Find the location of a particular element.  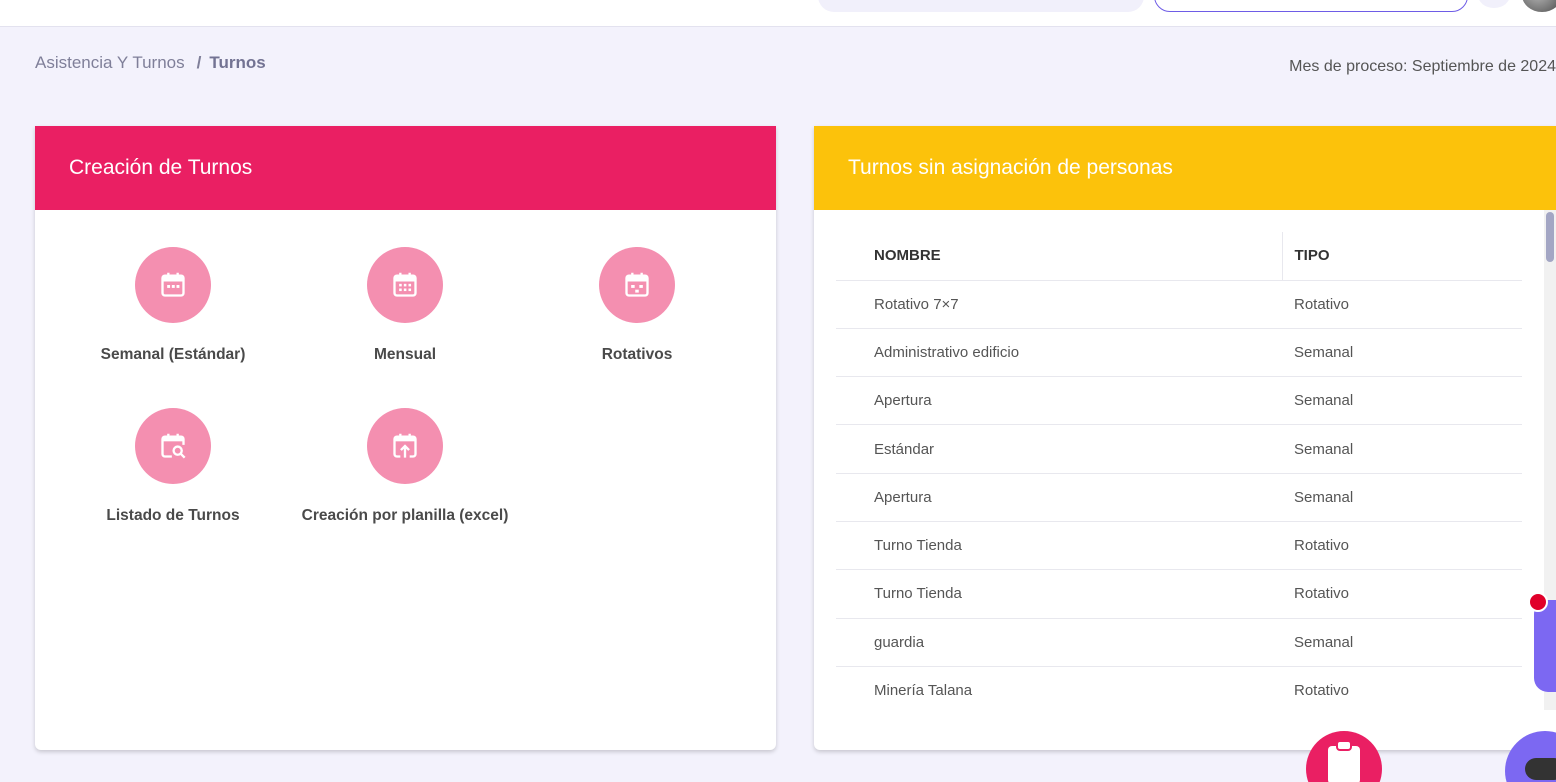

tile-label: Mensual is located at coordinates (404, 354).